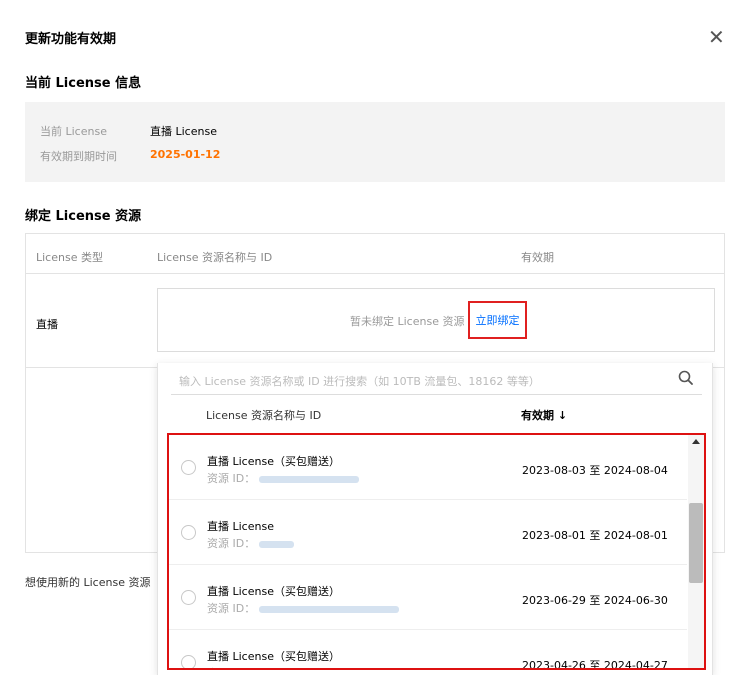 Image resolution: width=750 pixels, height=675 pixels. I want to click on current-license-value: 直播 License, so click(183, 131).